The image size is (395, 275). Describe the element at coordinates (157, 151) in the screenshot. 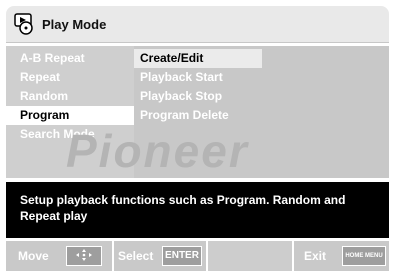

I see `pioneer-watermark: Pioneer` at that location.